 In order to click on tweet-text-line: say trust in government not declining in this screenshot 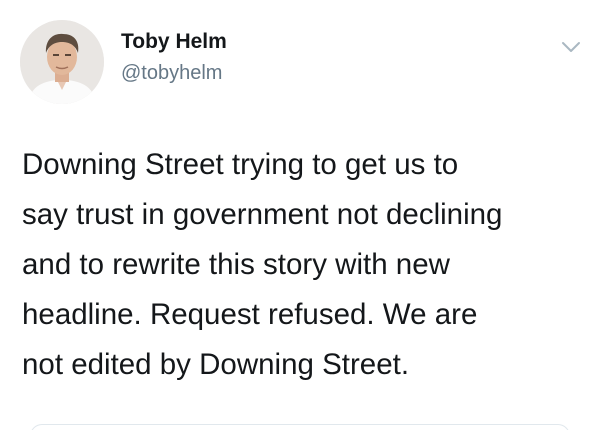, I will do `click(262, 214)`.